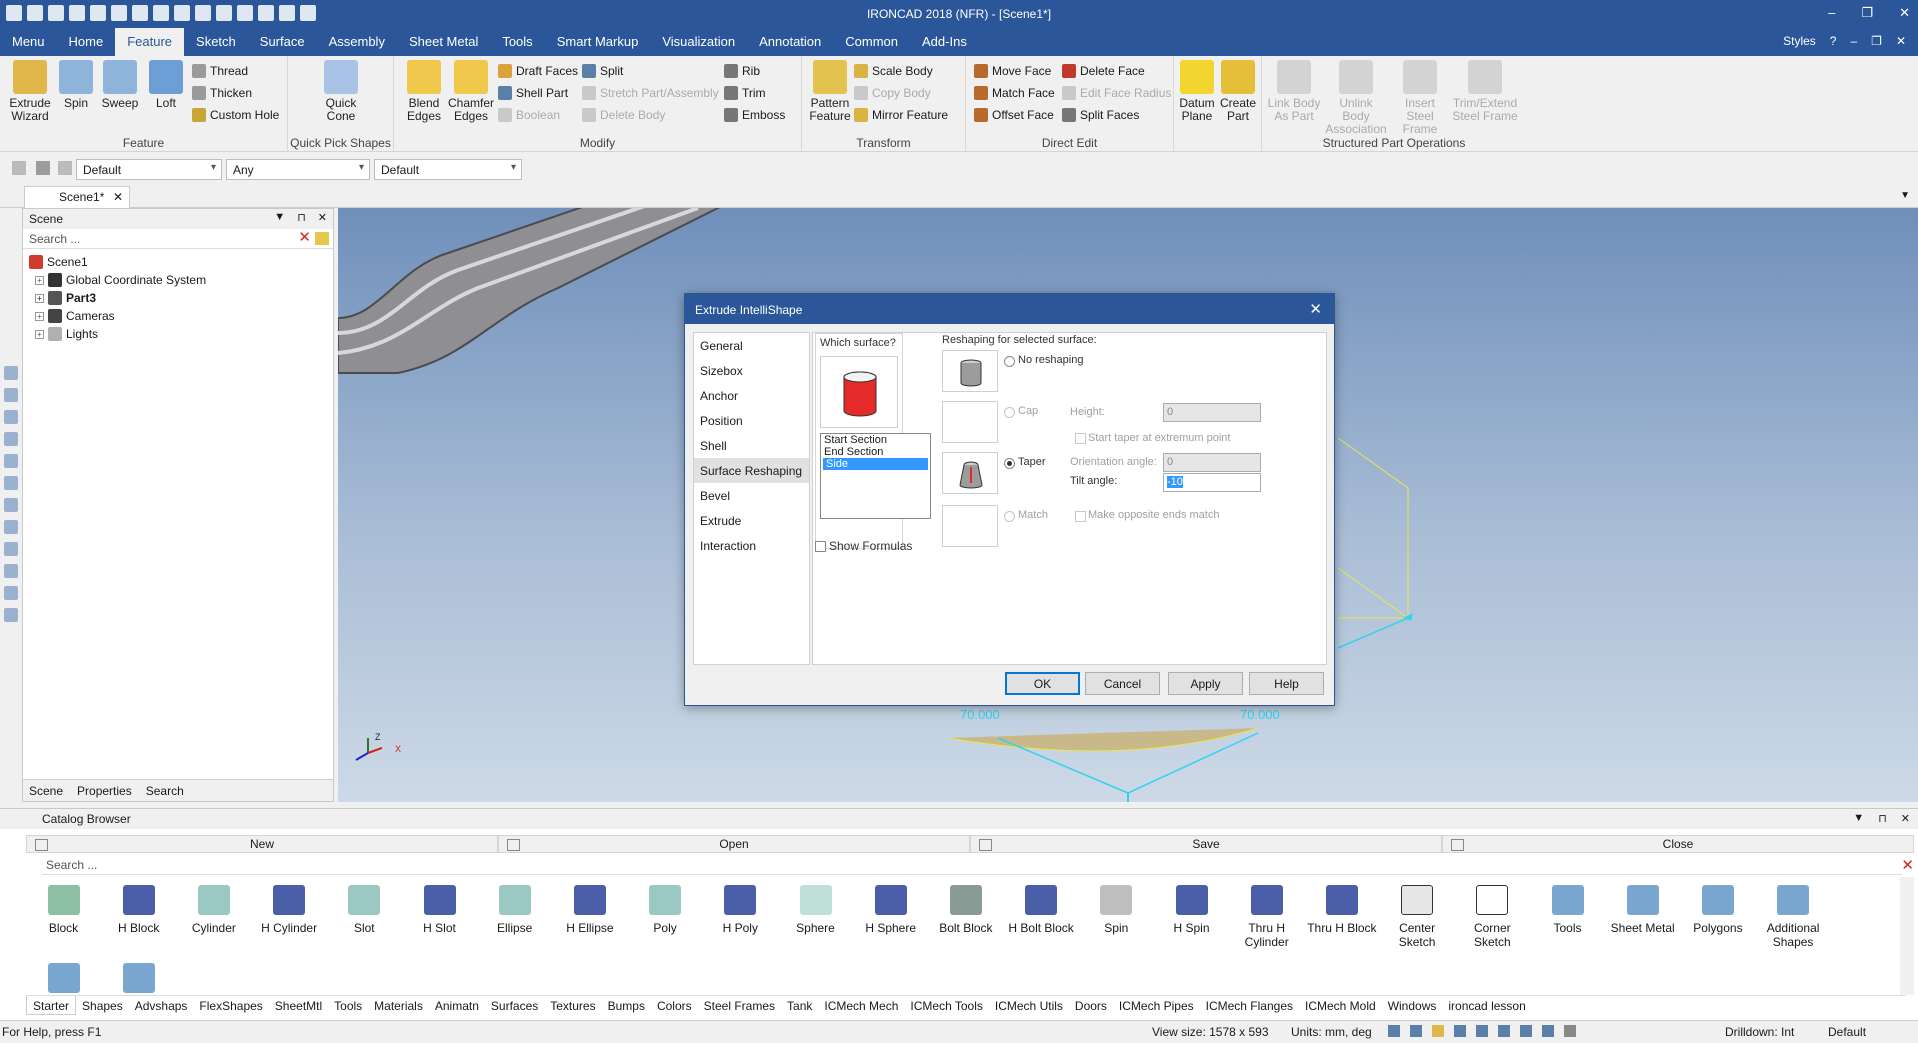 This screenshot has width=1918, height=1043. I want to click on menu-home: Home, so click(86, 42).